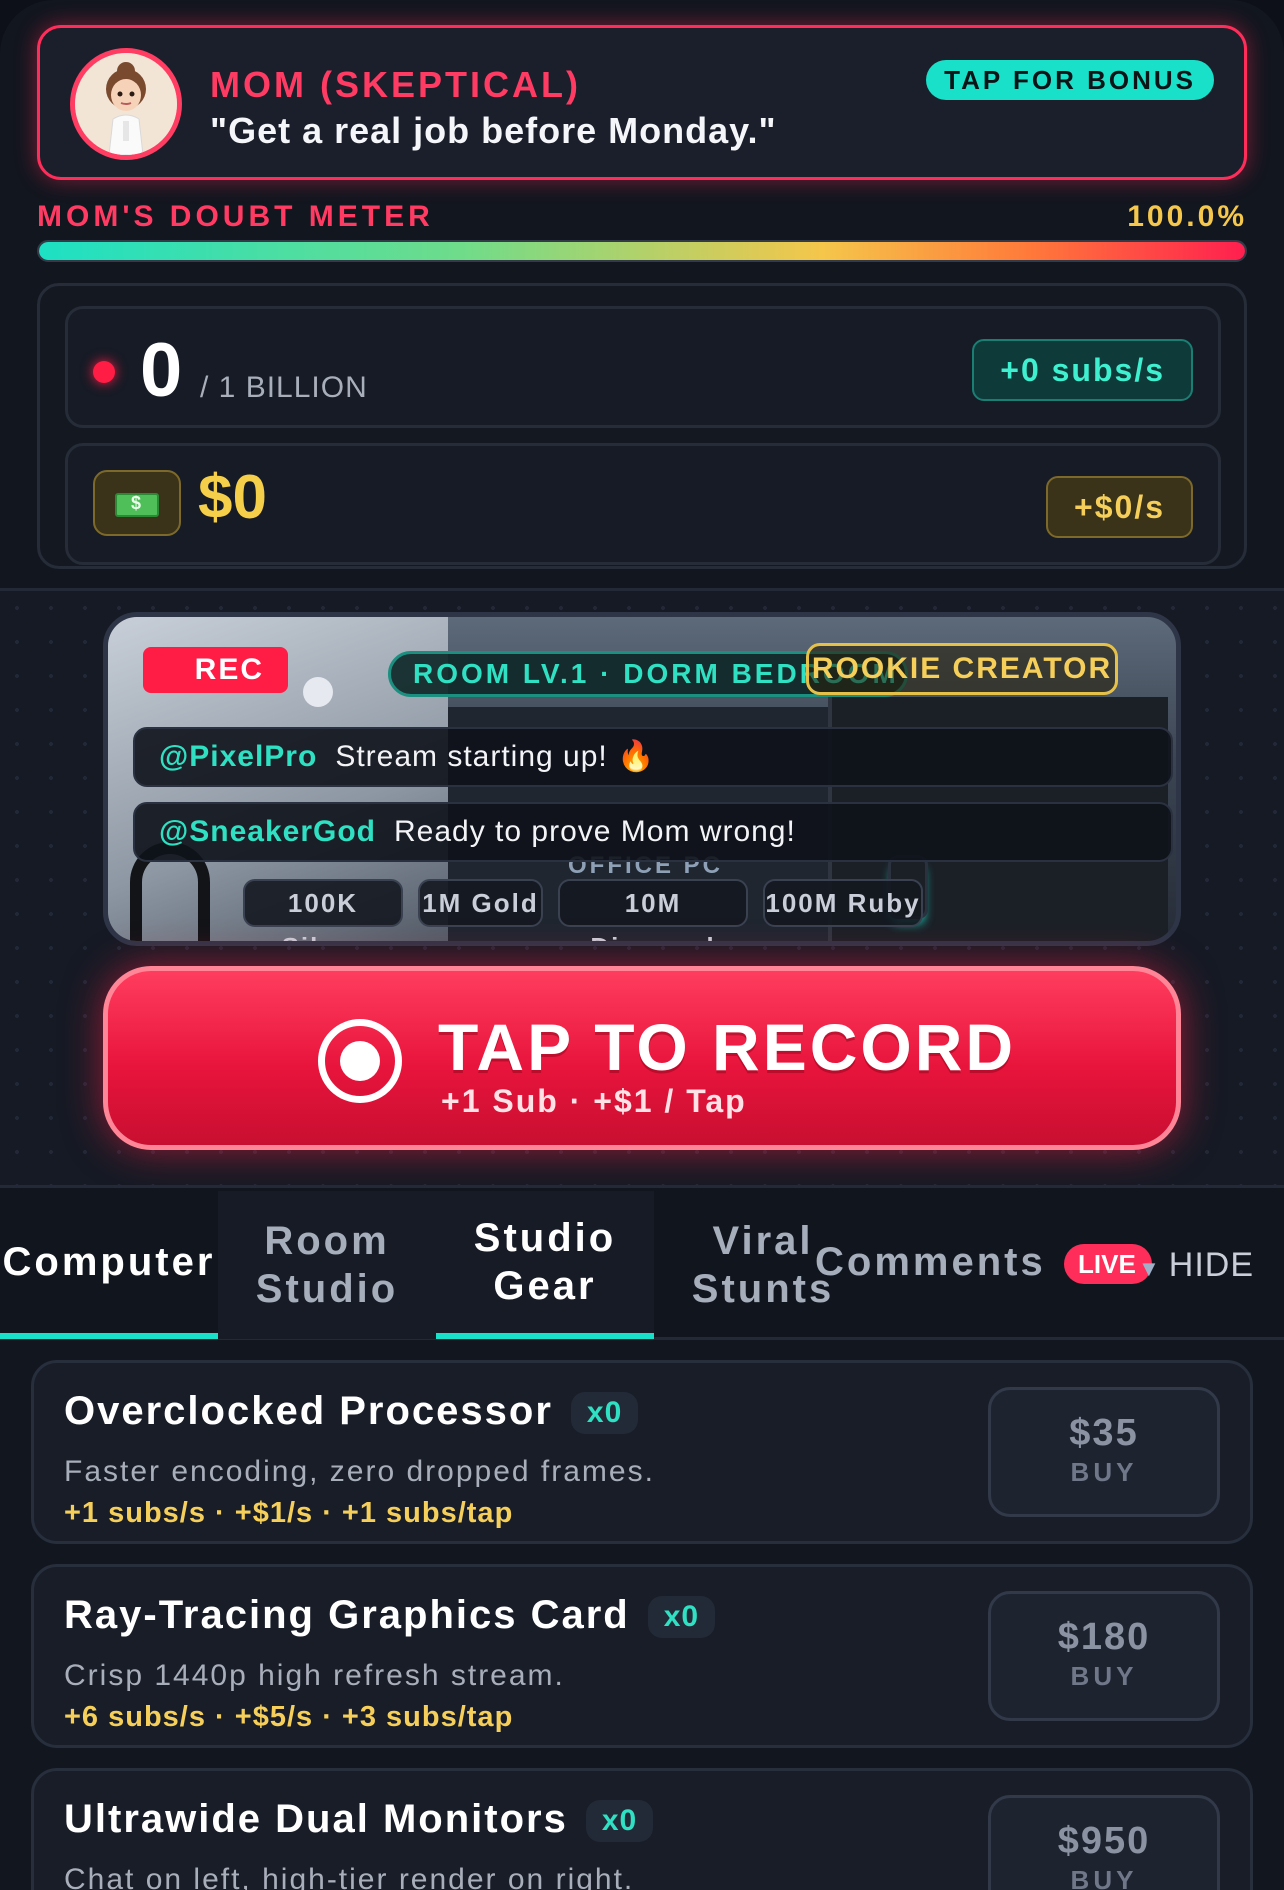 Image resolution: width=1284 pixels, height=1890 pixels. Describe the element at coordinates (1149, 1268) in the screenshot. I see `caret-down-icon: ▼` at that location.